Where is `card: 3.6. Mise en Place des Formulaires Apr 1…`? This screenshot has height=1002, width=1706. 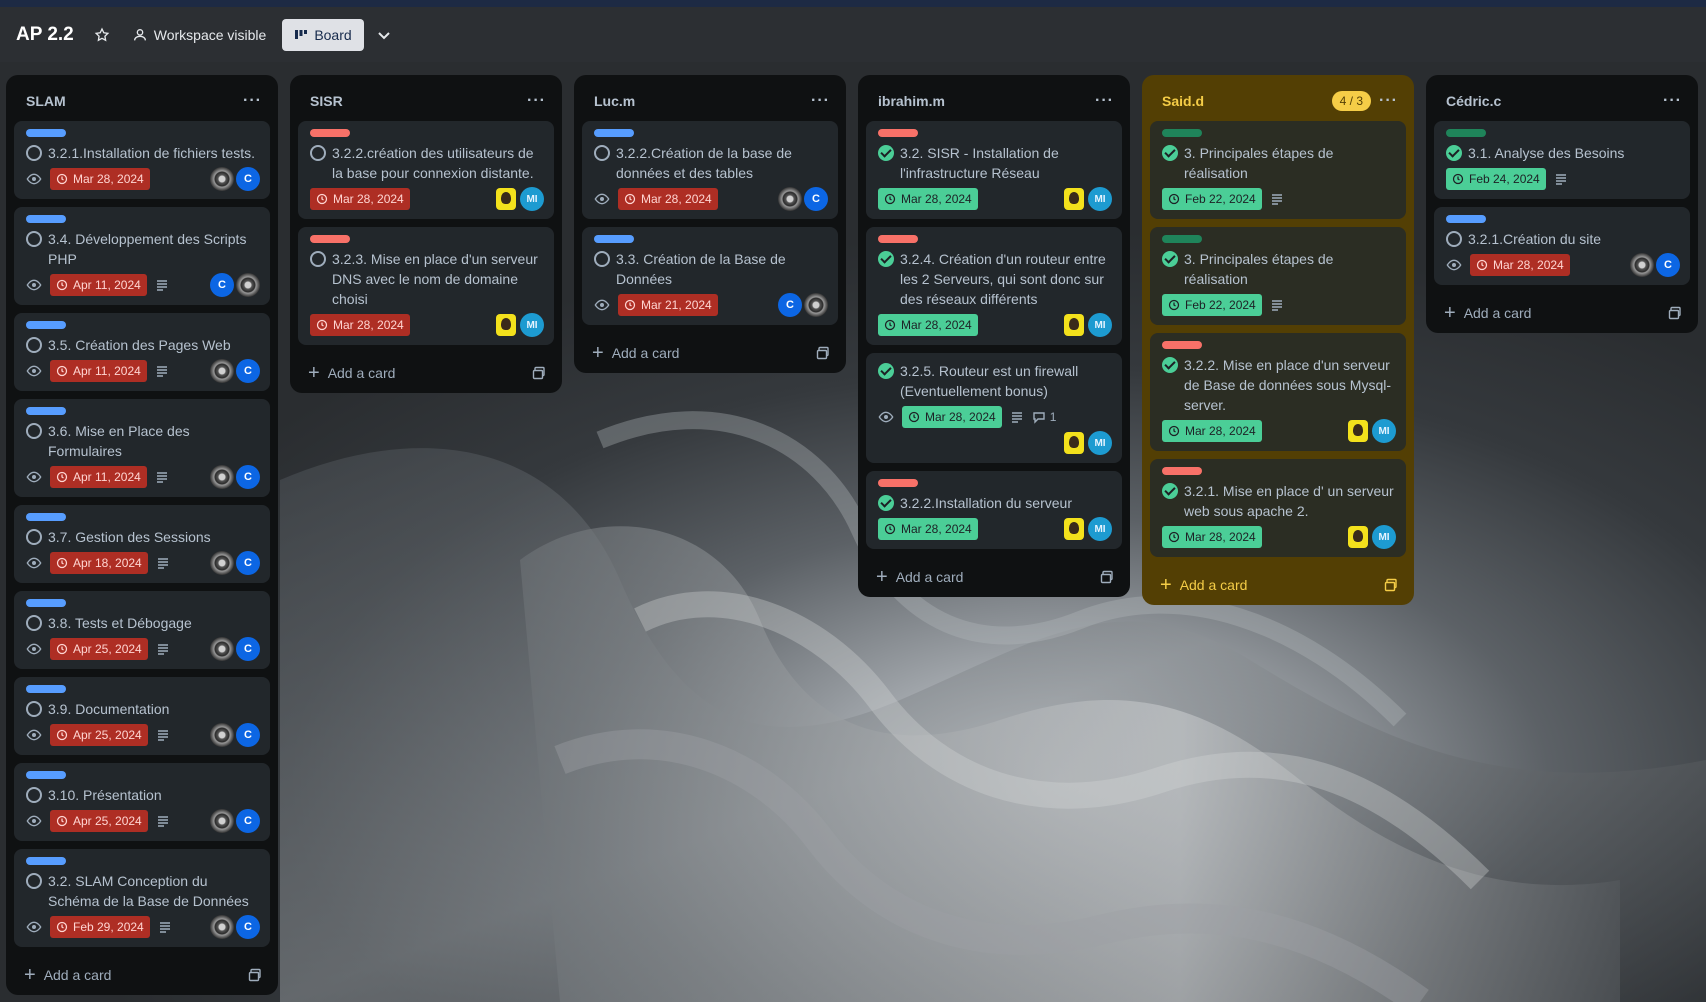 card: 3.6. Mise en Place des Formulaires Apr 1… is located at coordinates (142, 448).